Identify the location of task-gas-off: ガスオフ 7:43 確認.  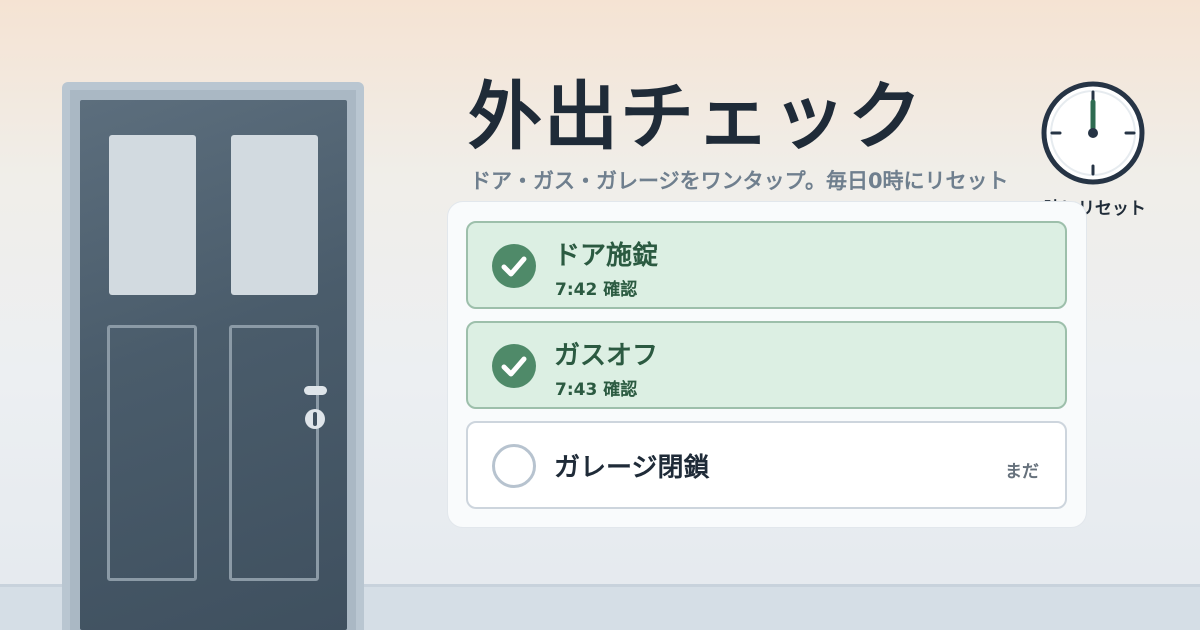
(766, 365).